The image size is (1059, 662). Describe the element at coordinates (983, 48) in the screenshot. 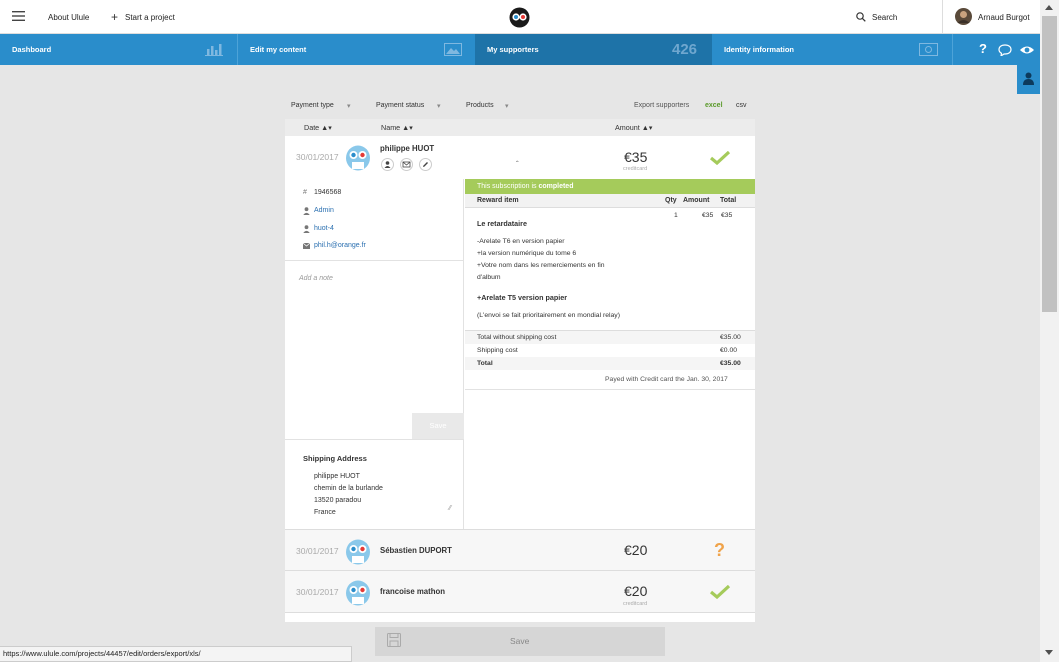

I see `help-icon: ?` at that location.